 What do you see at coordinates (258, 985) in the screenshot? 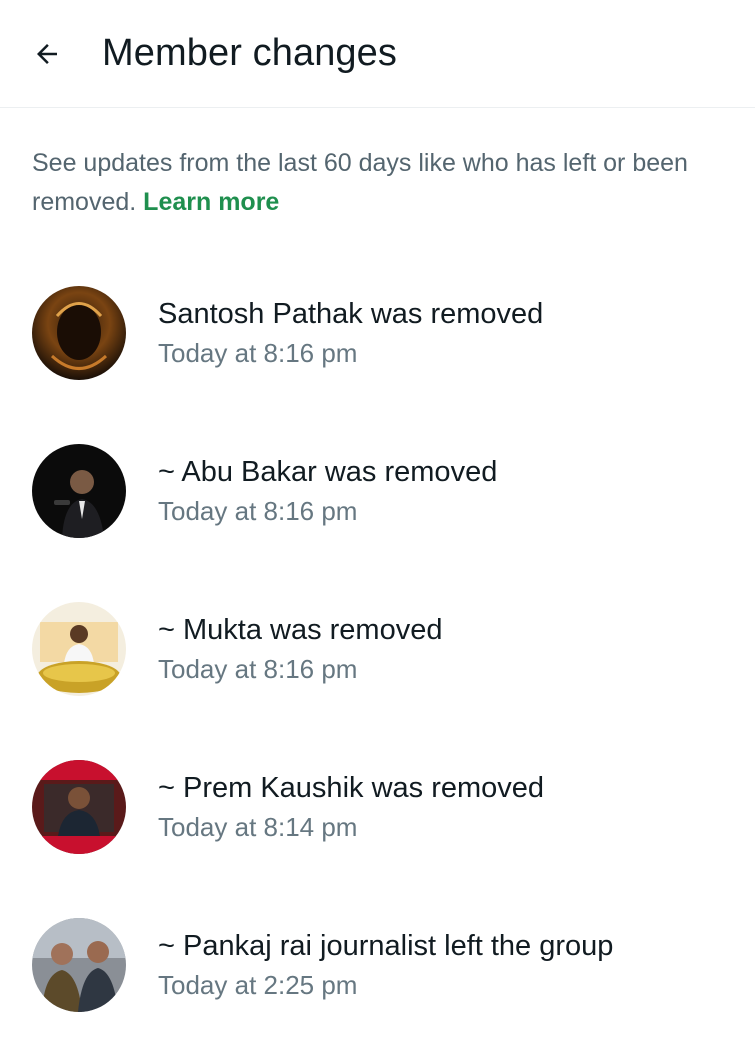
I see `event-time: Today at 2:25 pm` at bounding box center [258, 985].